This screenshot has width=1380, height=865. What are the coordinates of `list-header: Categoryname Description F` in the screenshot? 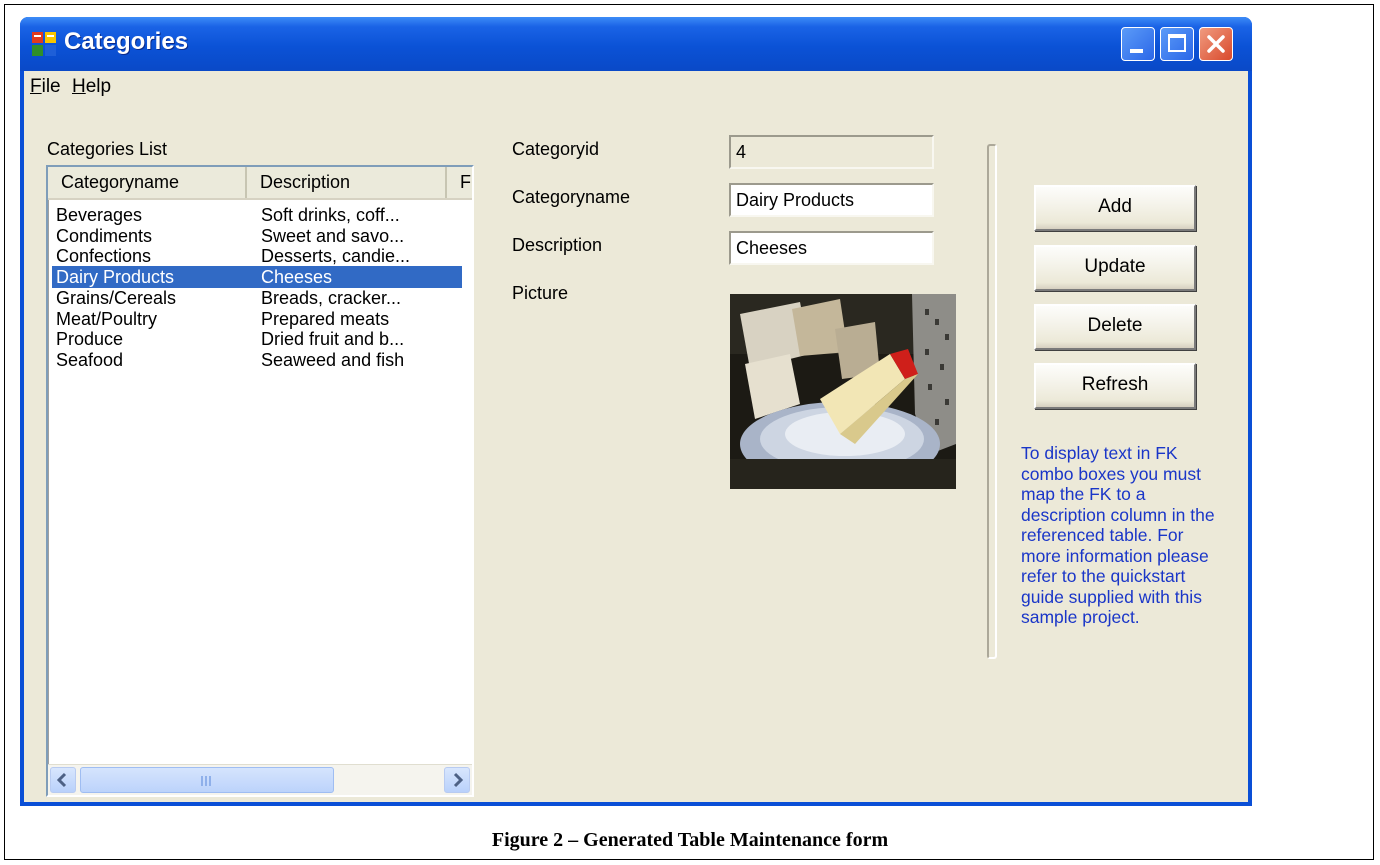 It's located at (260, 183).